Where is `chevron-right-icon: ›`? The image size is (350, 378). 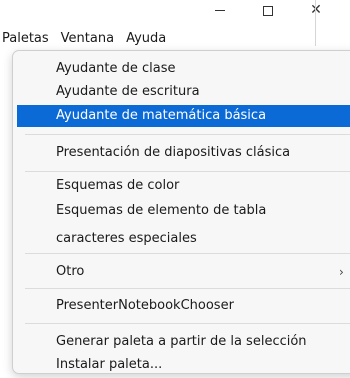
chevron-right-icon: › is located at coordinates (341, 272).